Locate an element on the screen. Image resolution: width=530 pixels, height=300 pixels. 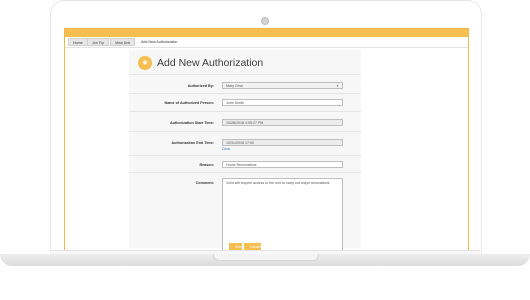
cancel-button: Cancel is located at coordinates (252, 246).